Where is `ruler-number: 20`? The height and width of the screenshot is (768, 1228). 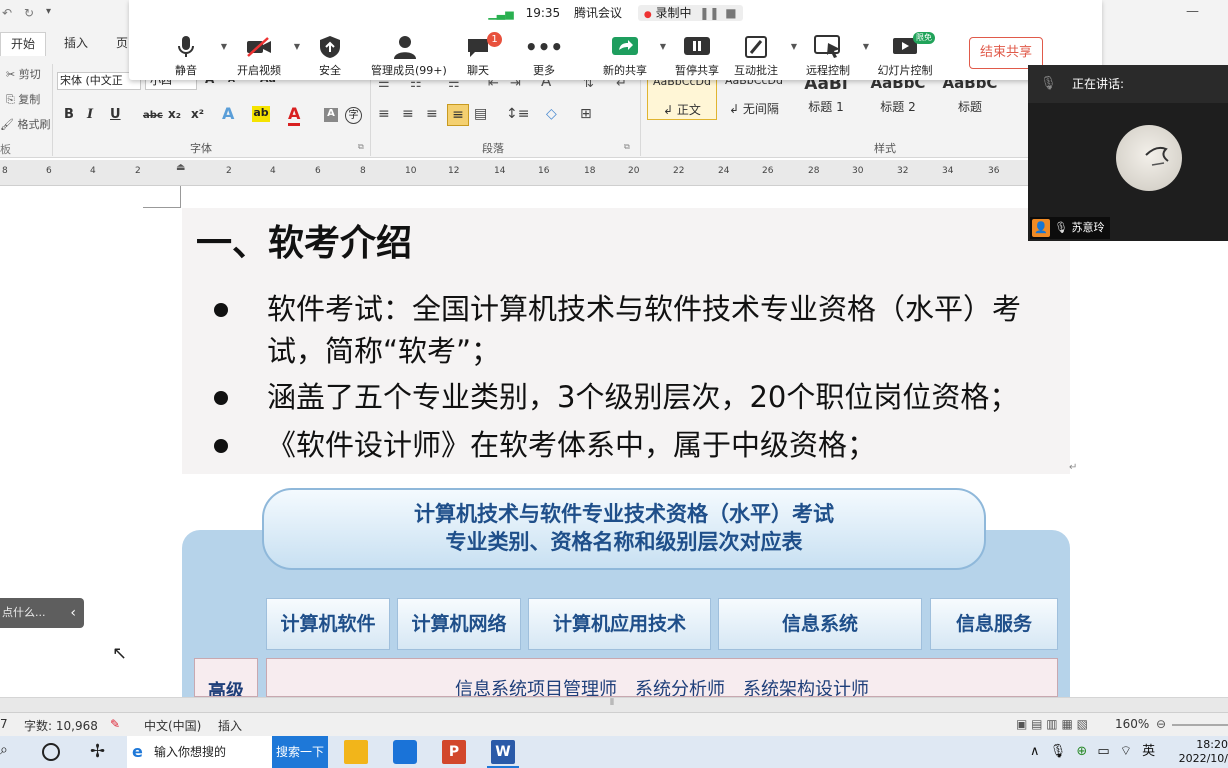
ruler-number: 20 is located at coordinates (634, 171).